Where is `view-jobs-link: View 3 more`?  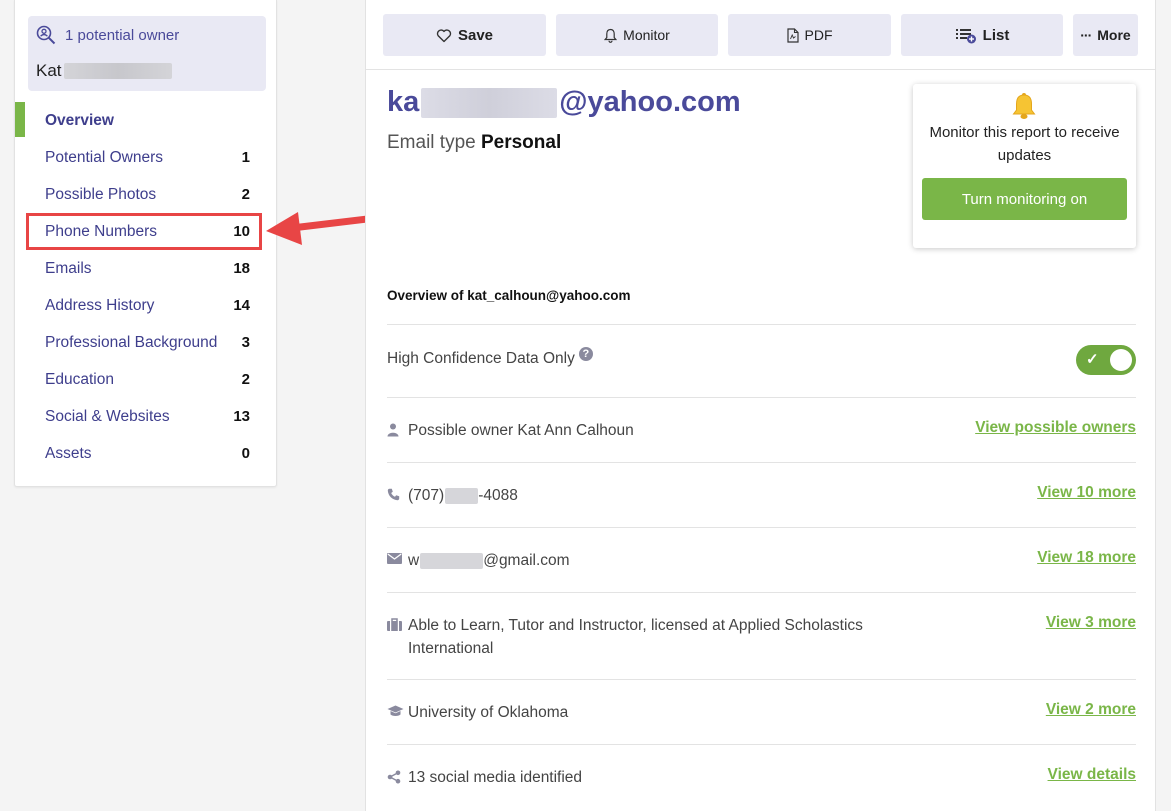
view-jobs-link: View 3 more is located at coordinates (1091, 623).